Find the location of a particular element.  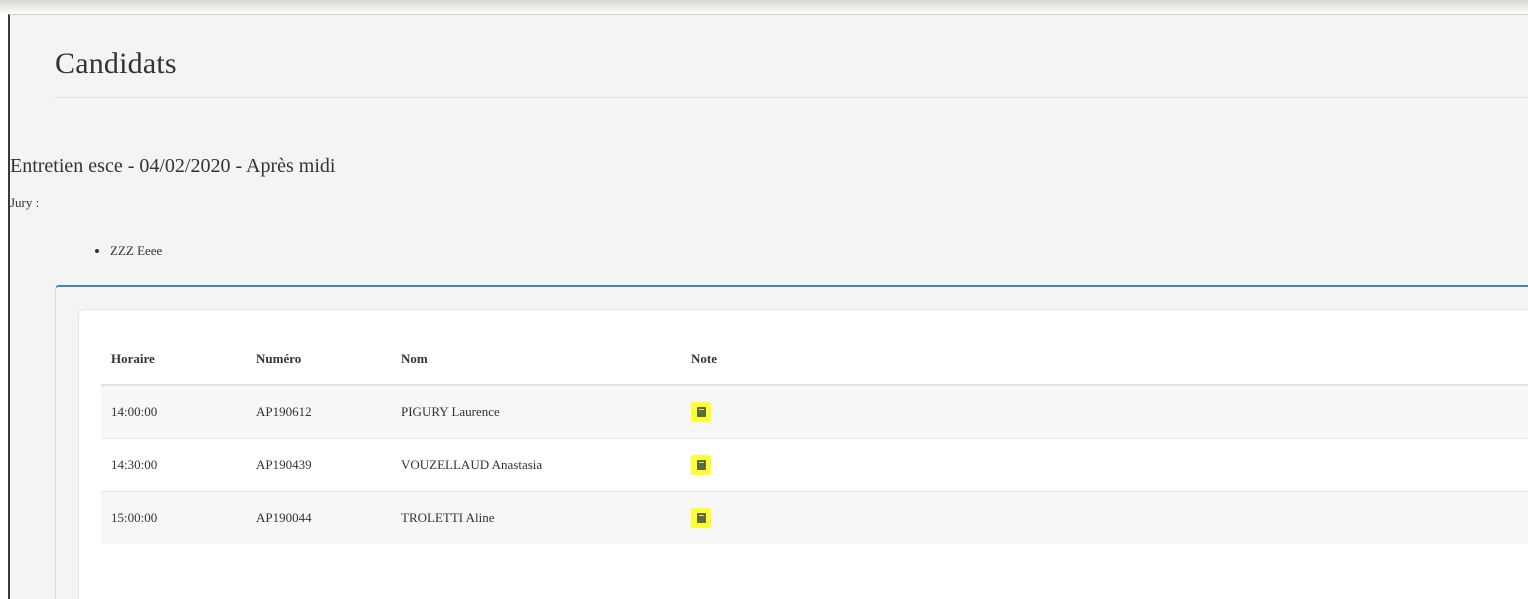

table-row: 14:30:00 AP190439 VOUZELLAUD Anastasia is located at coordinates (814, 465).